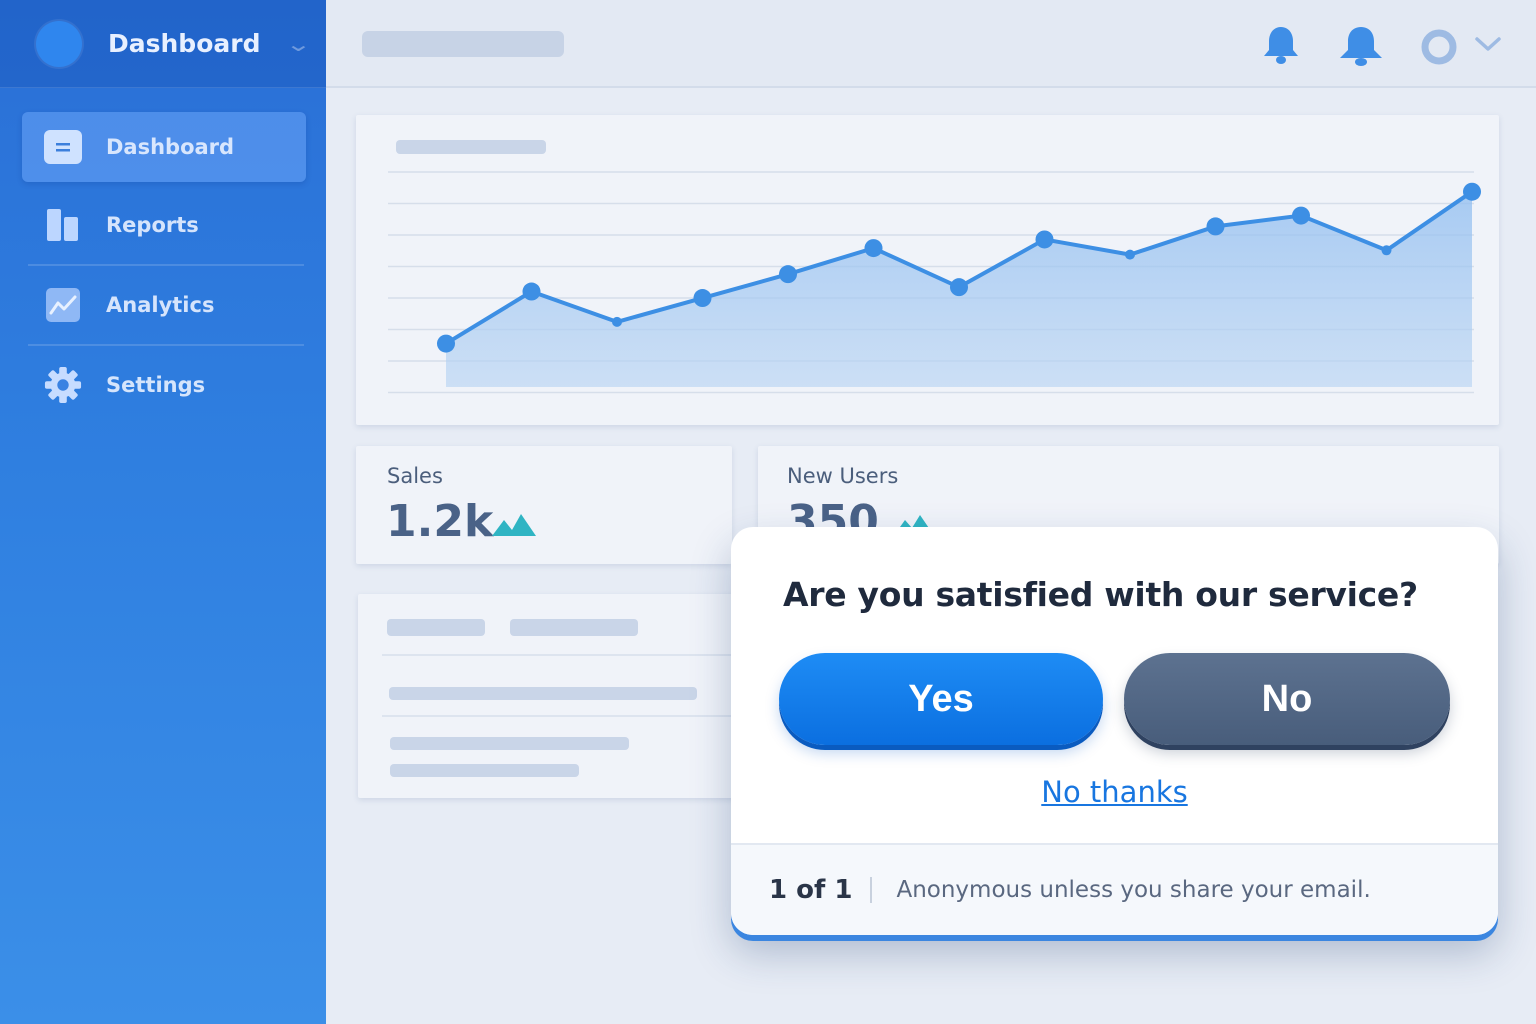 This screenshot has height=1024, width=1536. Describe the element at coordinates (514, 525) in the screenshot. I see `trend-up-icon` at that location.